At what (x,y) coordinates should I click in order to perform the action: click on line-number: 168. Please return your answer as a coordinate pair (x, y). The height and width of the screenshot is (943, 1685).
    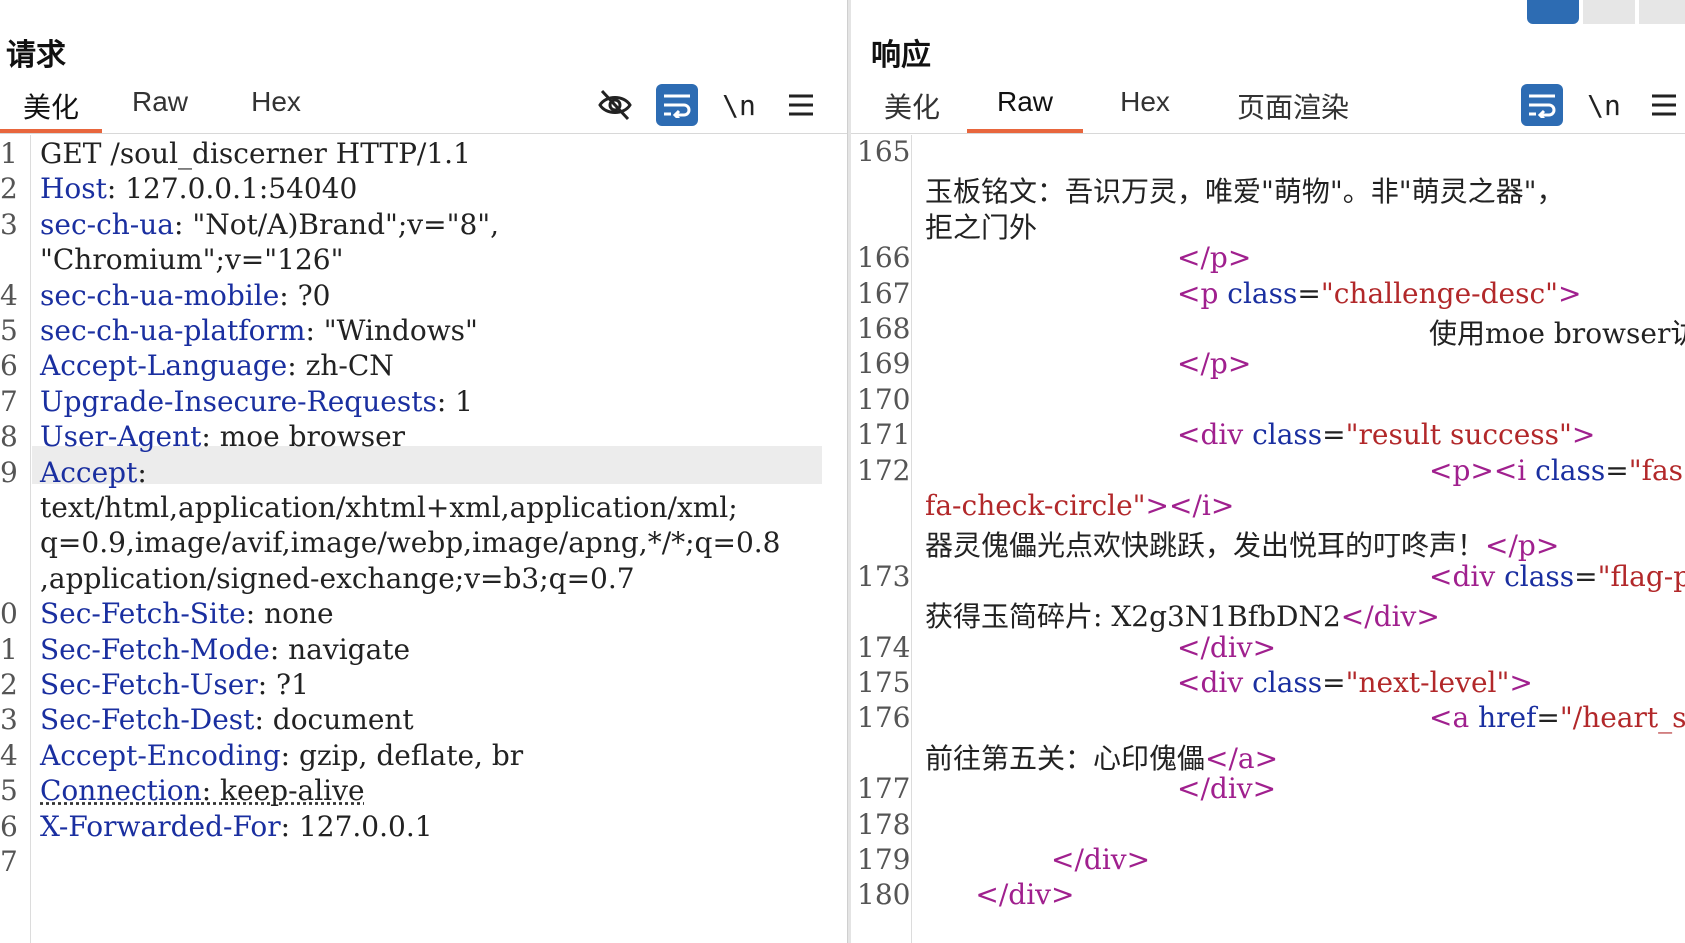
    Looking at the image, I should click on (884, 328).